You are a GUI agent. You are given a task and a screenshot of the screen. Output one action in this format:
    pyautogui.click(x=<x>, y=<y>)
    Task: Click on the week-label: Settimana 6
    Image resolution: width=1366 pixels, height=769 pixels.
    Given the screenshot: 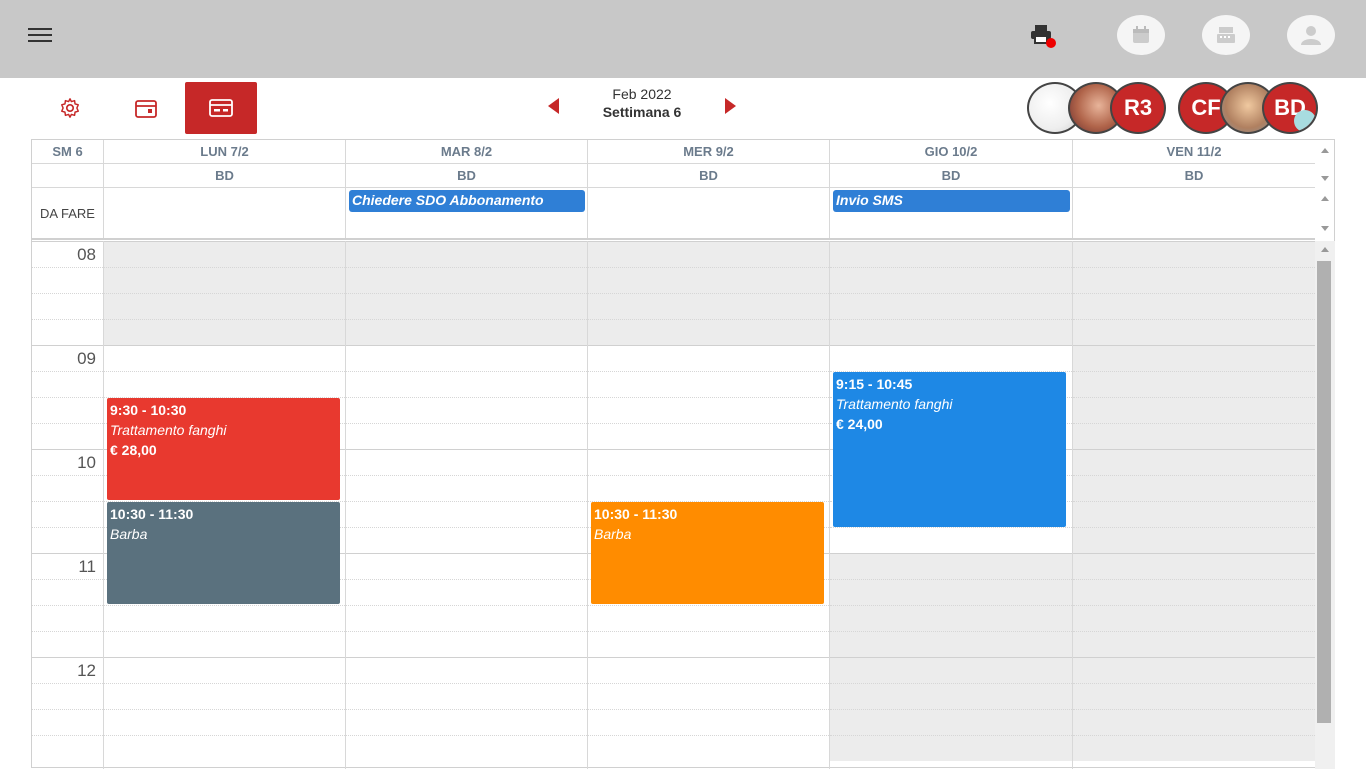 What is the action you would take?
    pyautogui.click(x=642, y=112)
    